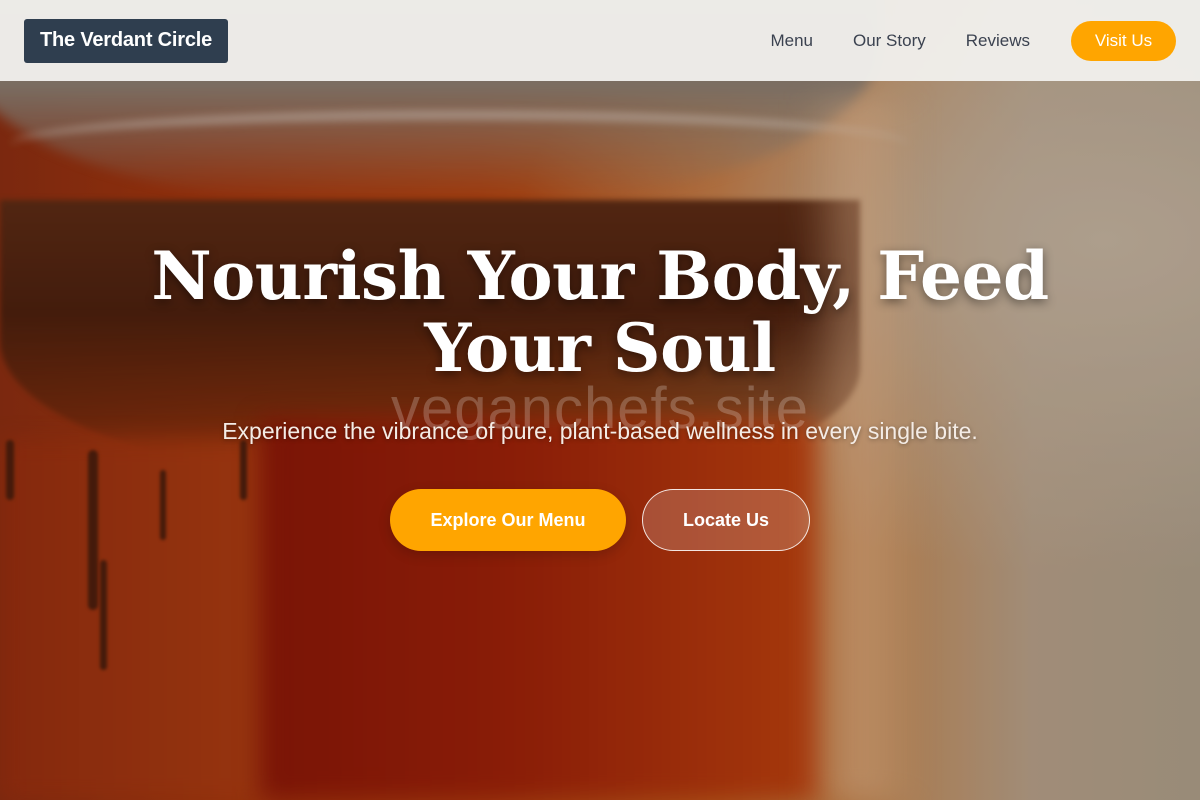 This screenshot has height=800, width=1200. I want to click on locate-us-button: Locate Us, so click(726, 520).